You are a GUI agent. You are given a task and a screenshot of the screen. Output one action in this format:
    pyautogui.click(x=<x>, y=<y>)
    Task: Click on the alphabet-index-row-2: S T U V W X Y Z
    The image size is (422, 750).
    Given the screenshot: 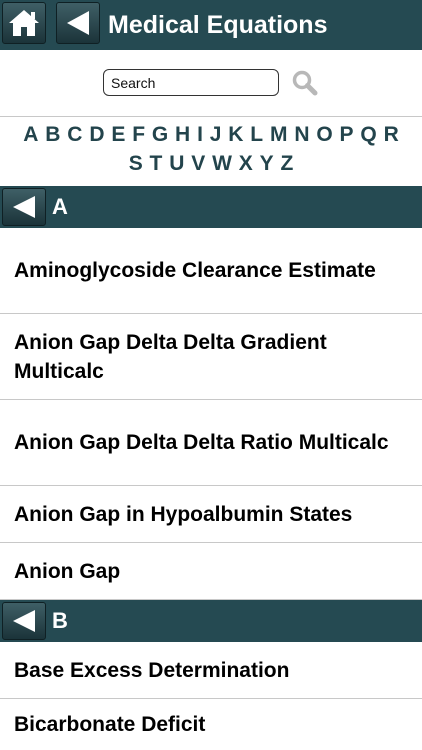 What is the action you would take?
    pyautogui.click(x=211, y=164)
    